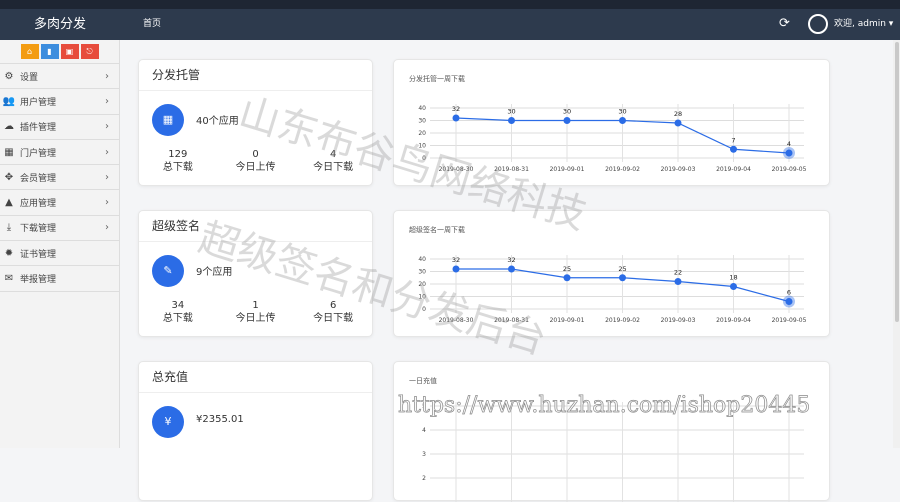 This screenshot has height=502, width=900. What do you see at coordinates (214, 272) in the screenshot?
I see `card-count: 9个应用` at bounding box center [214, 272].